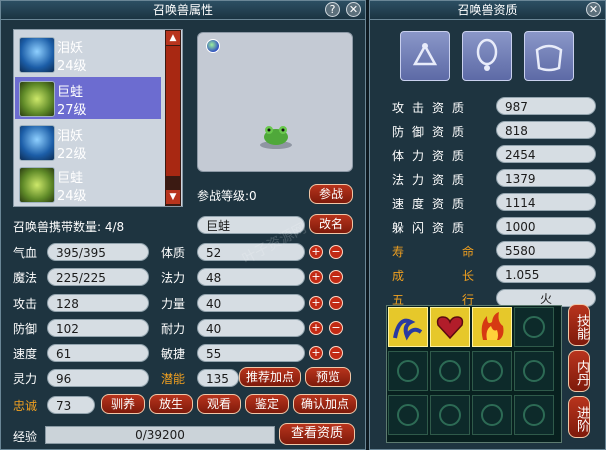 The image size is (606, 450). I want to click on preview-button: 预览, so click(328, 377).